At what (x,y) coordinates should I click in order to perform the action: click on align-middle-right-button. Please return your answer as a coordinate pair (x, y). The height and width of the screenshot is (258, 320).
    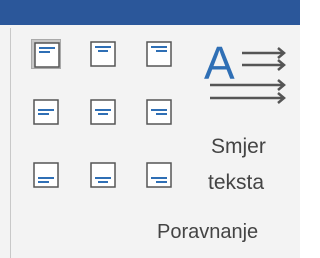
    Looking at the image, I should click on (159, 112).